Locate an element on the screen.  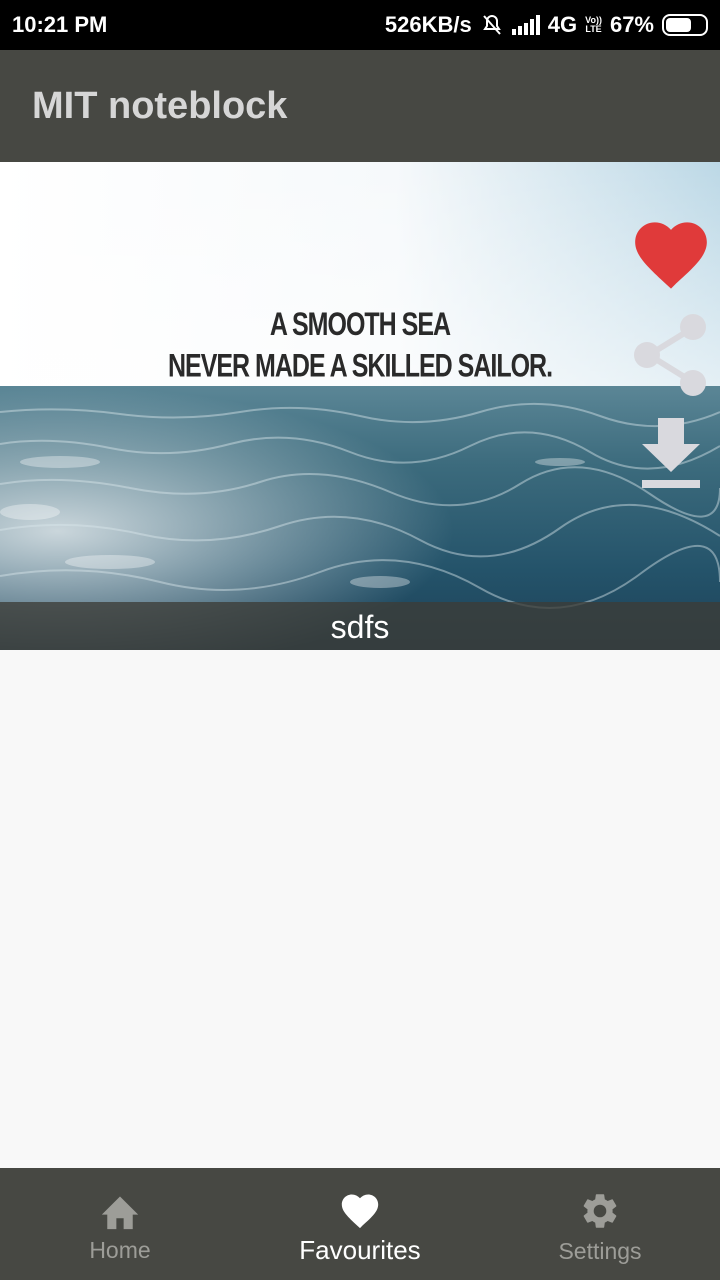
nav-home: Home is located at coordinates (120, 1224).